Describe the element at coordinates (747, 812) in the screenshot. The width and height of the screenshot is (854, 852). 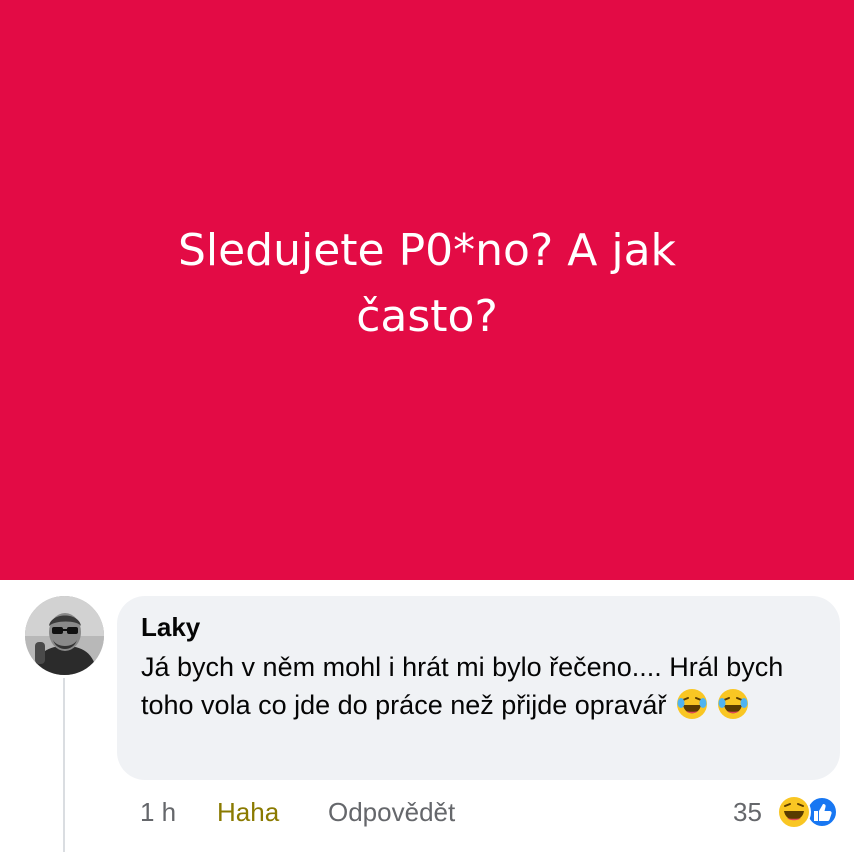
I see `reaction-count: 35` at that location.